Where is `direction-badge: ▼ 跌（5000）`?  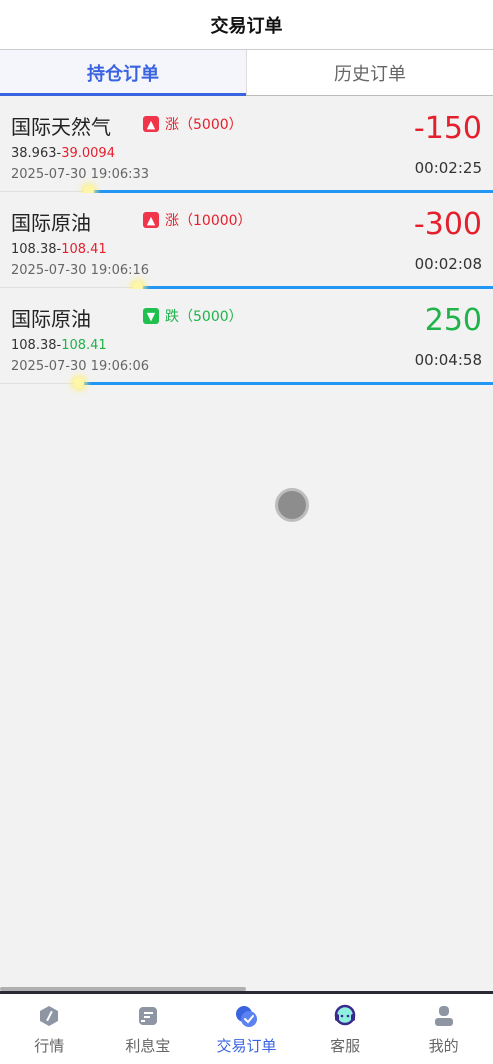 direction-badge: ▼ 跌（5000） is located at coordinates (193, 316).